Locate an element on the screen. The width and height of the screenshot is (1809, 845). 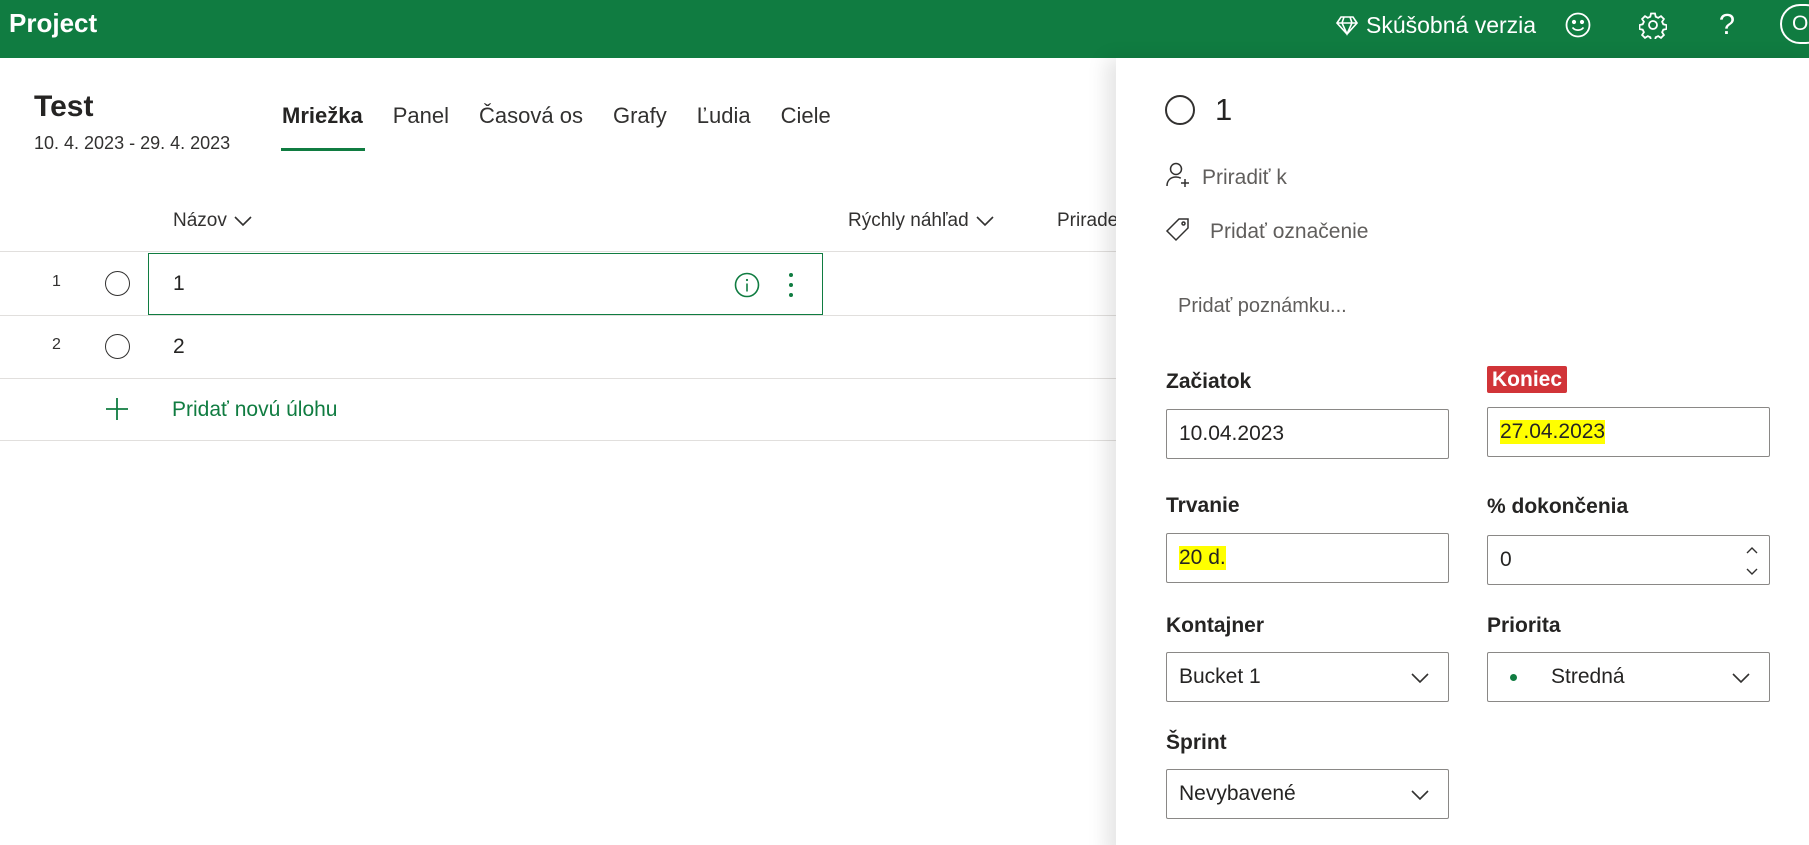
feedback-smiley-icon is located at coordinates (1578, 25).